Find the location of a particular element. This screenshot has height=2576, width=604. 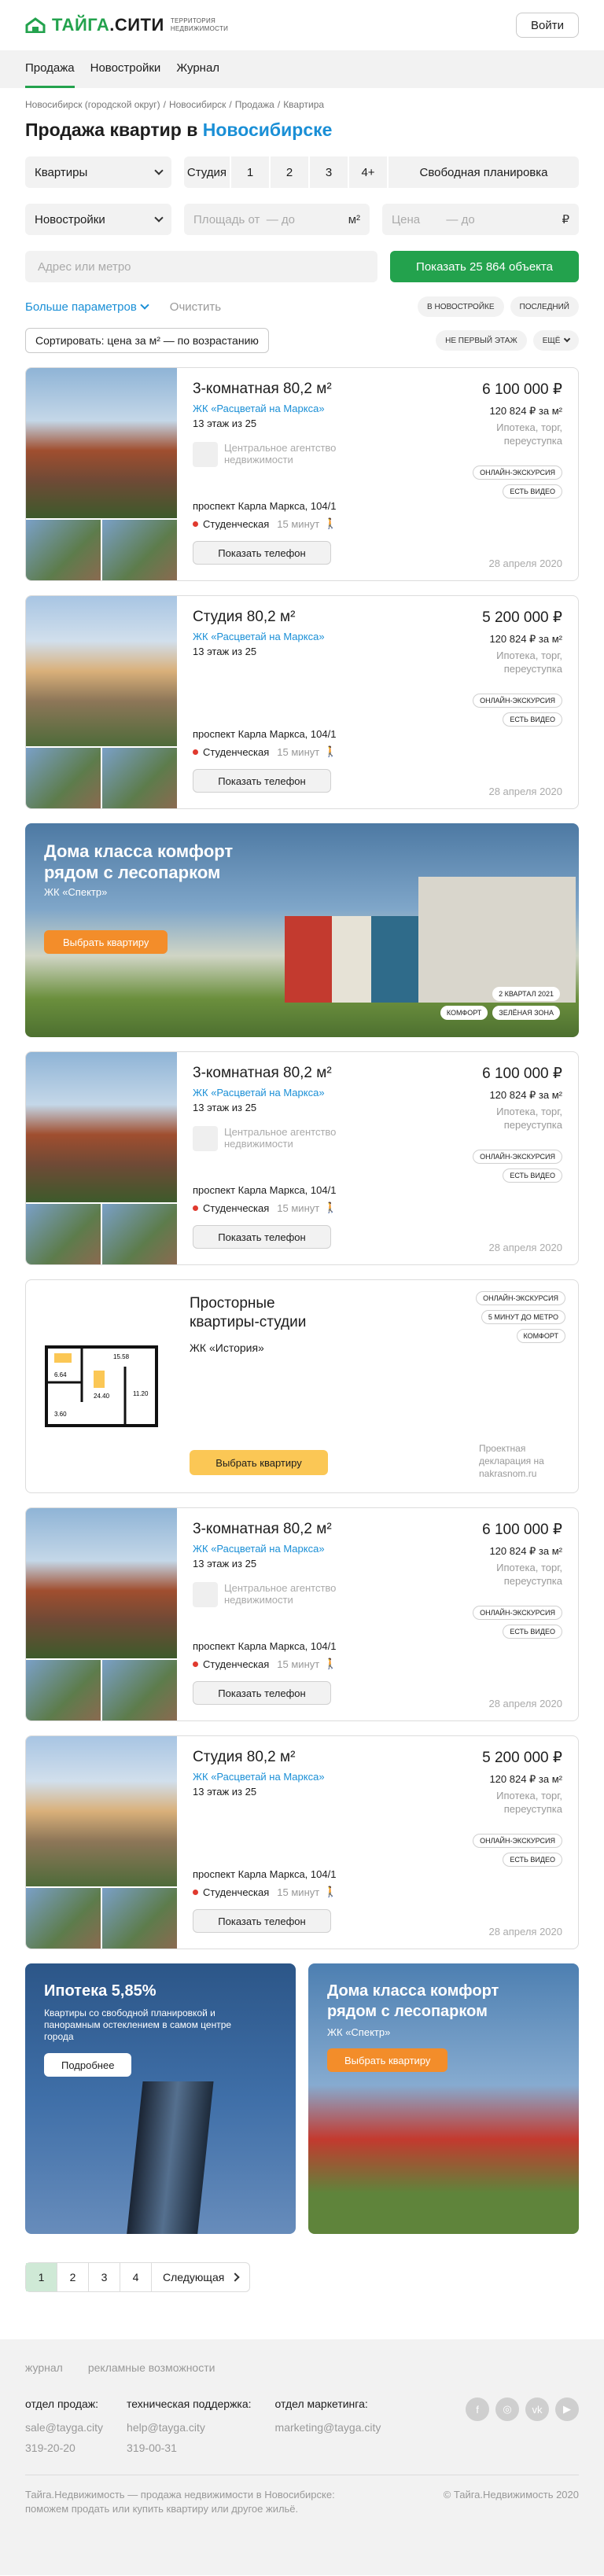

footer-link-journal: журнал is located at coordinates (44, 2367).